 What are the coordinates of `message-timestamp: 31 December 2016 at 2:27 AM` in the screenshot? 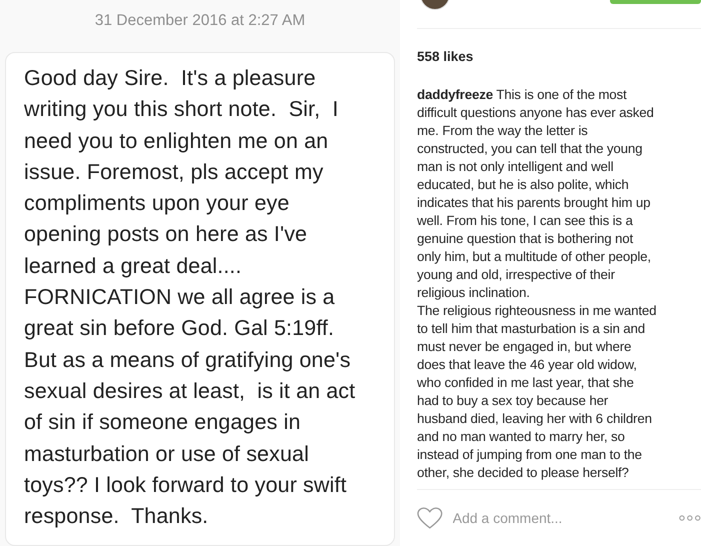 It's located at (200, 21).